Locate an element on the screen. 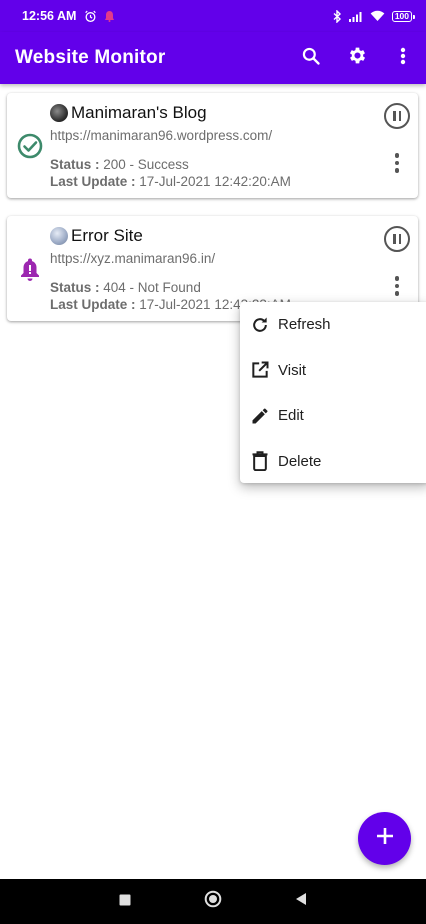 This screenshot has width=426, height=924. home-circle-icon is located at coordinates (213, 901).